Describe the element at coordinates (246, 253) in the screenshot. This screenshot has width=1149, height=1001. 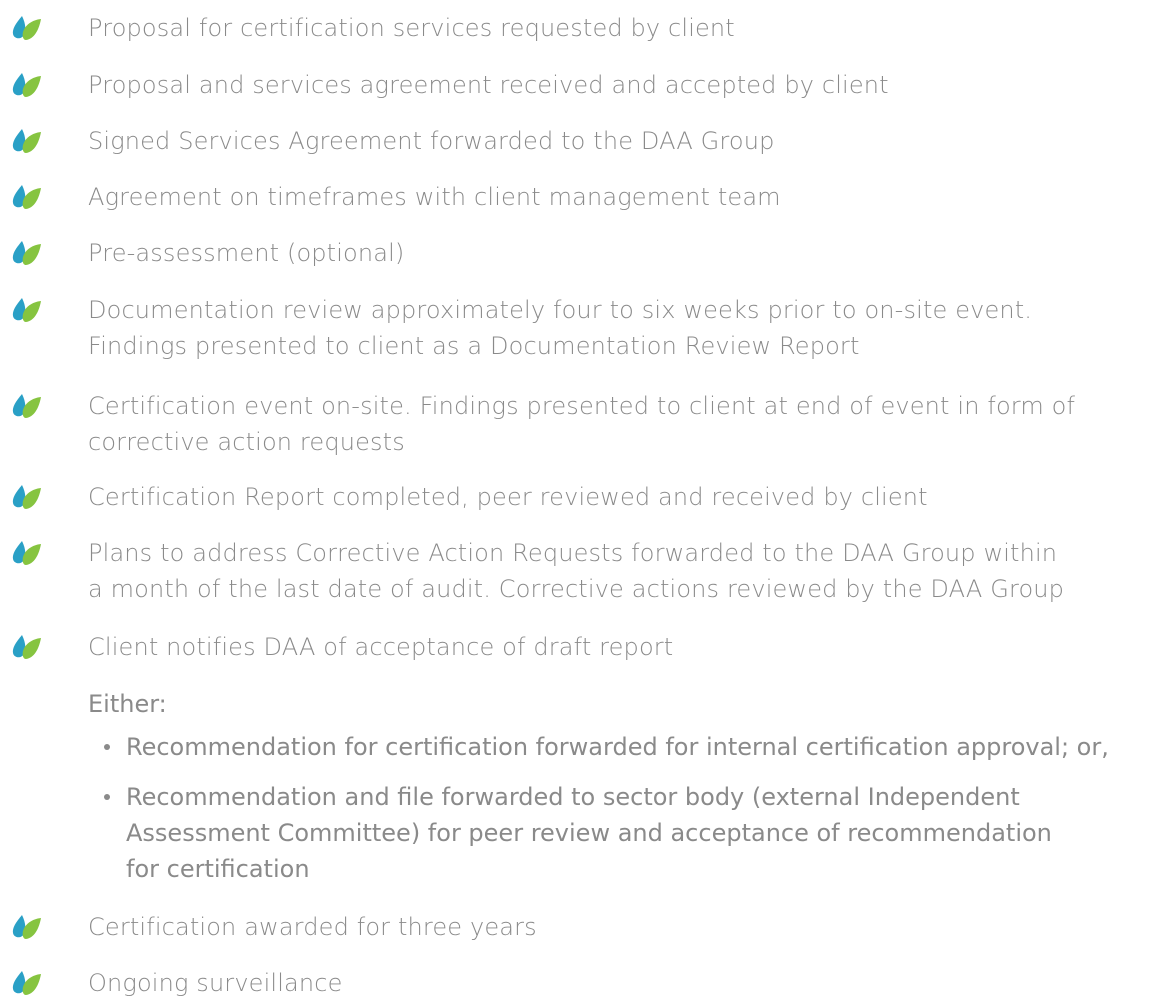
I see `step-text: Pre-assessment (optional)` at that location.